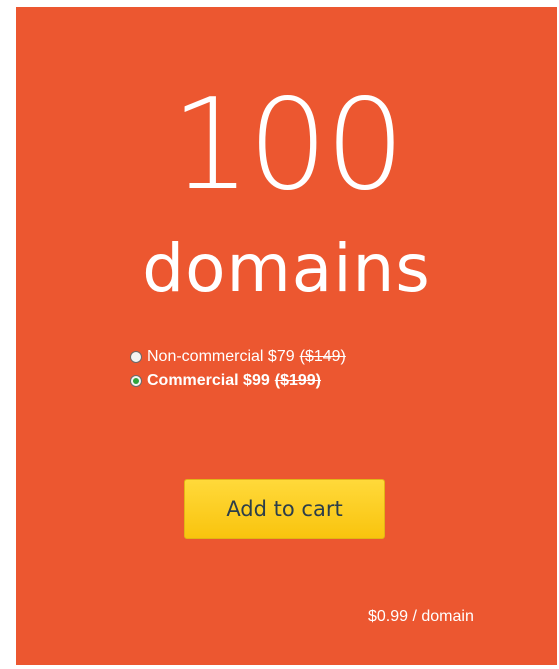 The image size is (559, 669). Describe the element at coordinates (288, 144) in the screenshot. I see `domain-quantity: 100` at that location.